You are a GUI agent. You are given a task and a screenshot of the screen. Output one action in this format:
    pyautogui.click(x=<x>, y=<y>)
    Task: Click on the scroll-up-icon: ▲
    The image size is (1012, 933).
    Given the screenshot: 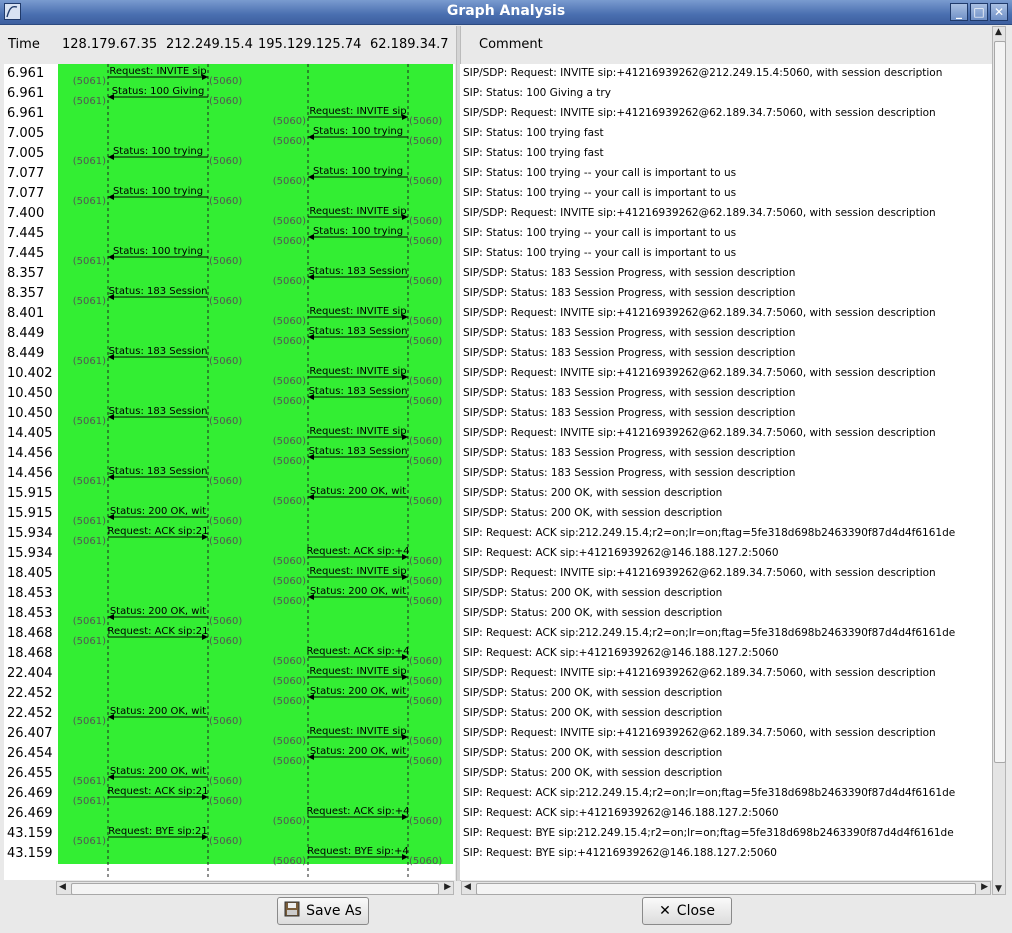 What is the action you would take?
    pyautogui.click(x=998, y=32)
    